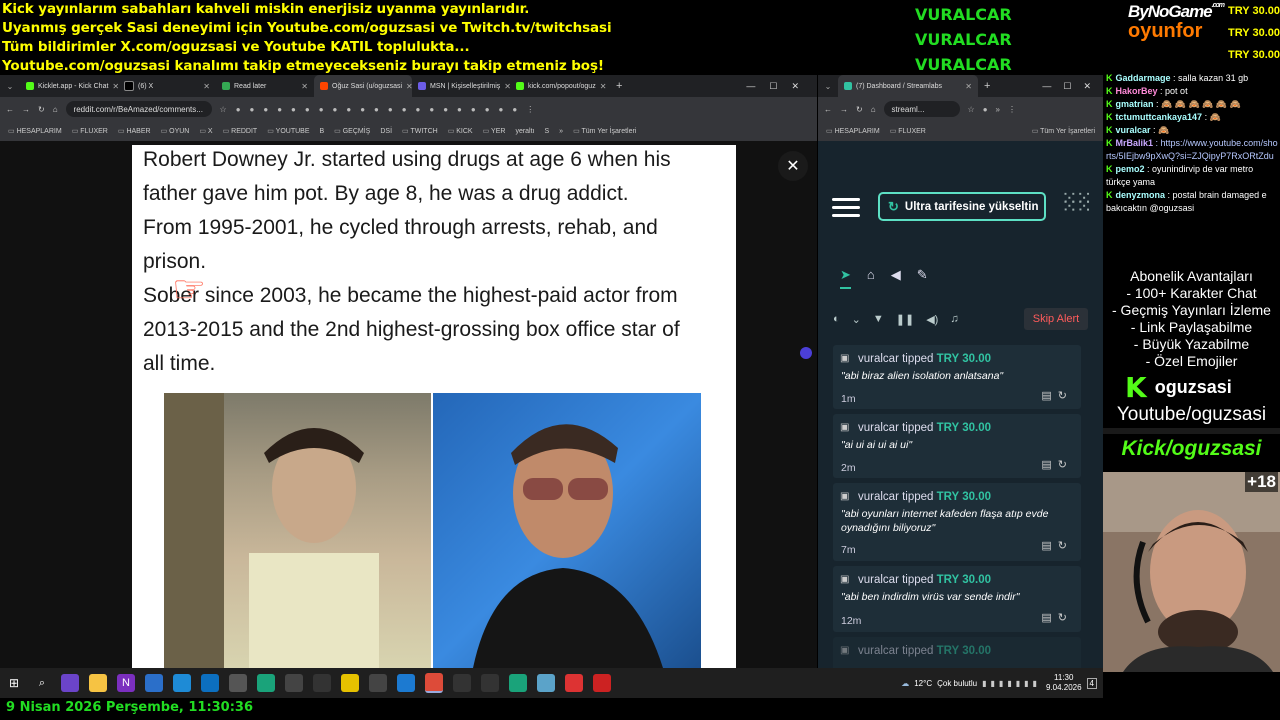  What do you see at coordinates (240, 131) in the screenshot?
I see `bookmark-item: REDDIT` at bounding box center [240, 131].